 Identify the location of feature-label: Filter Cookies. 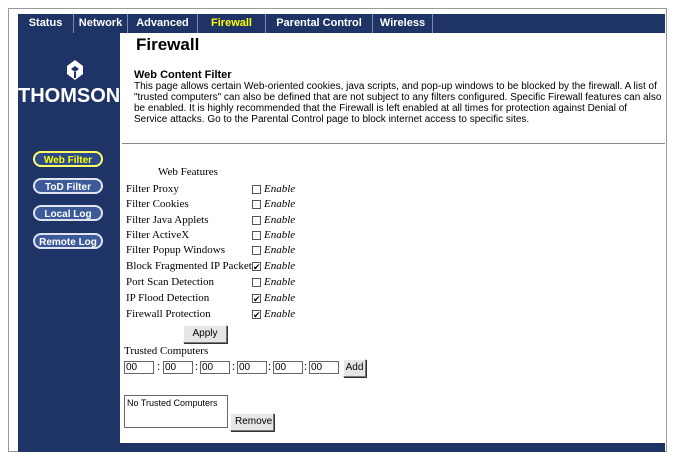
(157, 204).